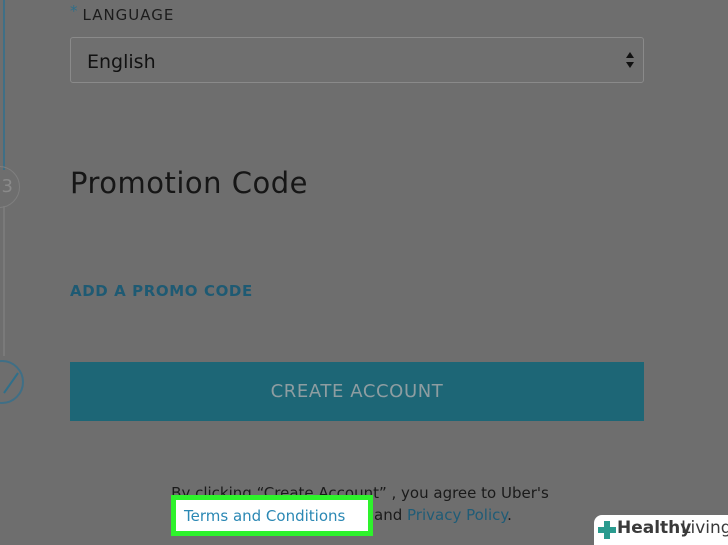 This screenshot has height=545, width=728. I want to click on language-label: * LANGUAGE, so click(122, 13).